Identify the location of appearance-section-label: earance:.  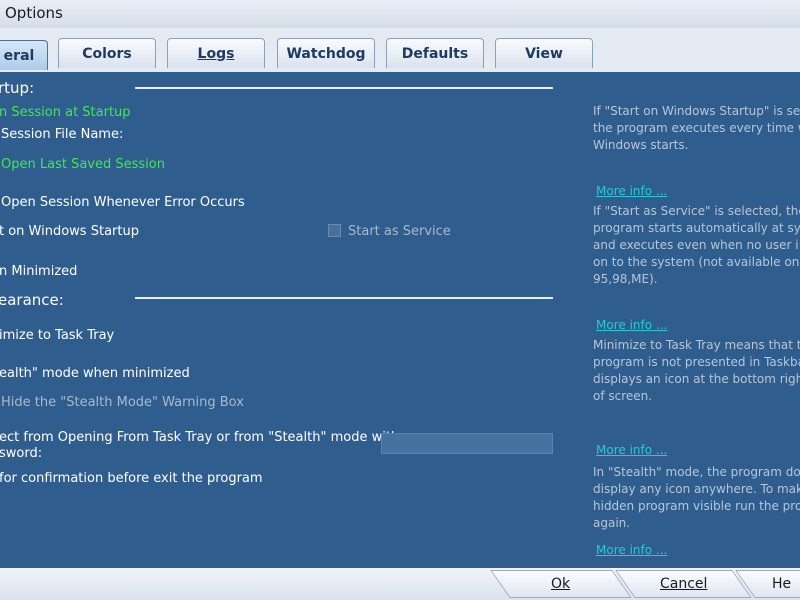
(32, 300).